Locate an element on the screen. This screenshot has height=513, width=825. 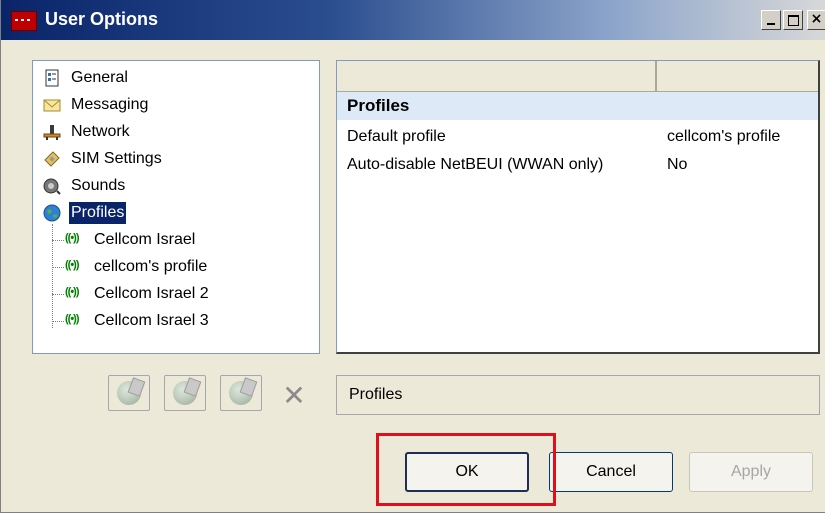
tree-item-label: Profiles is located at coordinates (98, 213).